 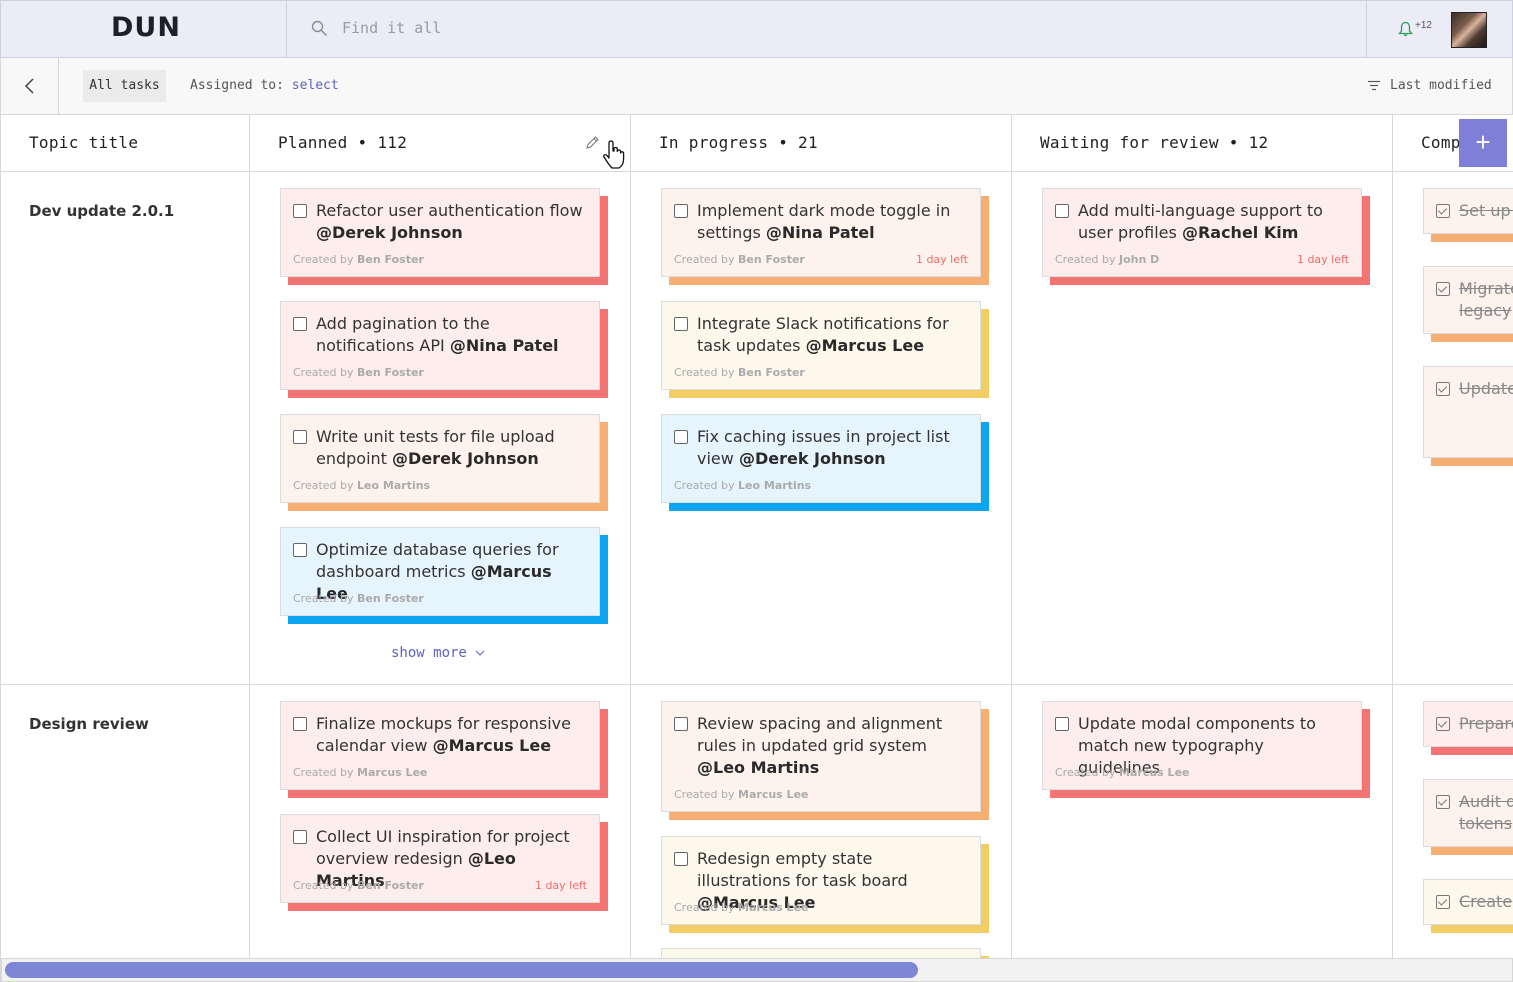 What do you see at coordinates (1374, 85) in the screenshot?
I see `sort-icon` at bounding box center [1374, 85].